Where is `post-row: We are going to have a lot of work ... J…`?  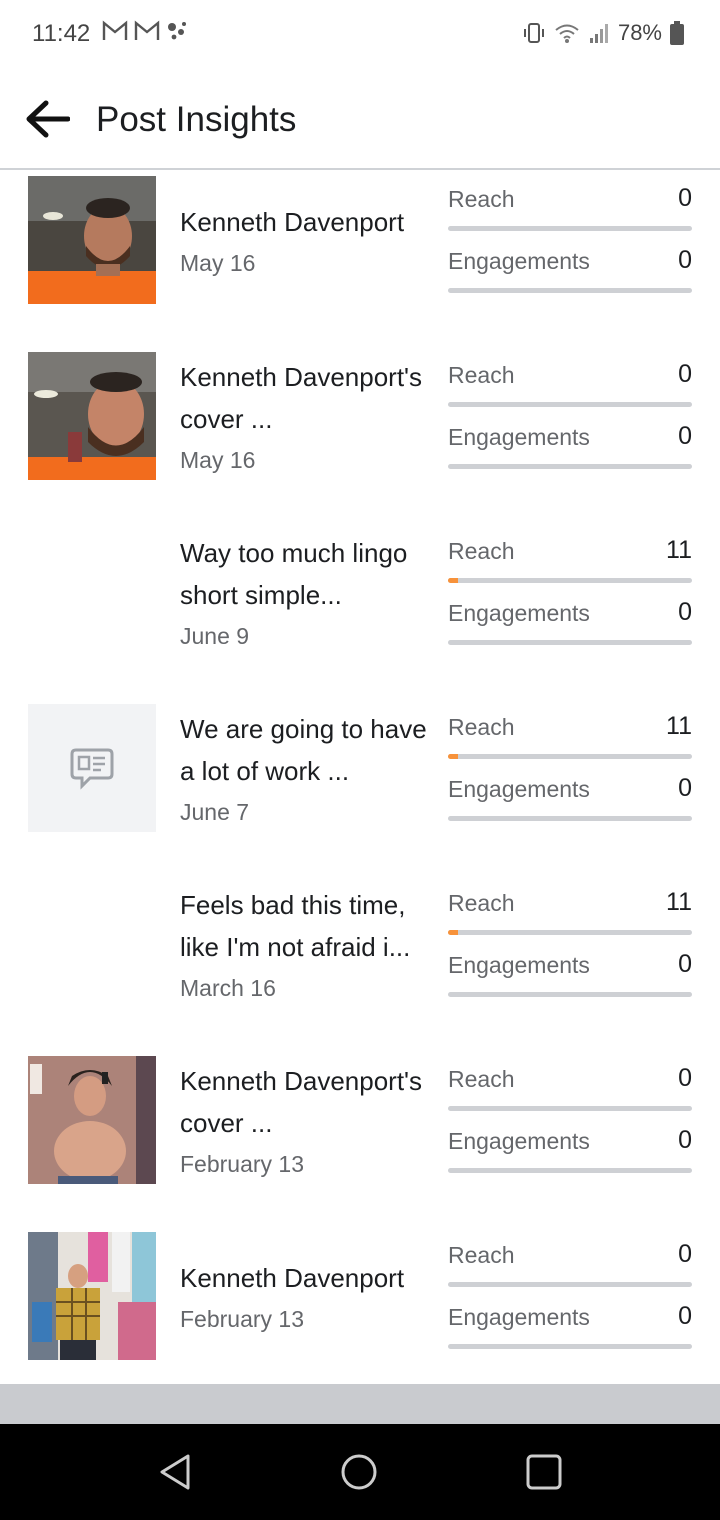
post-row: We are going to have a lot of work ... J… is located at coordinates (360, 788).